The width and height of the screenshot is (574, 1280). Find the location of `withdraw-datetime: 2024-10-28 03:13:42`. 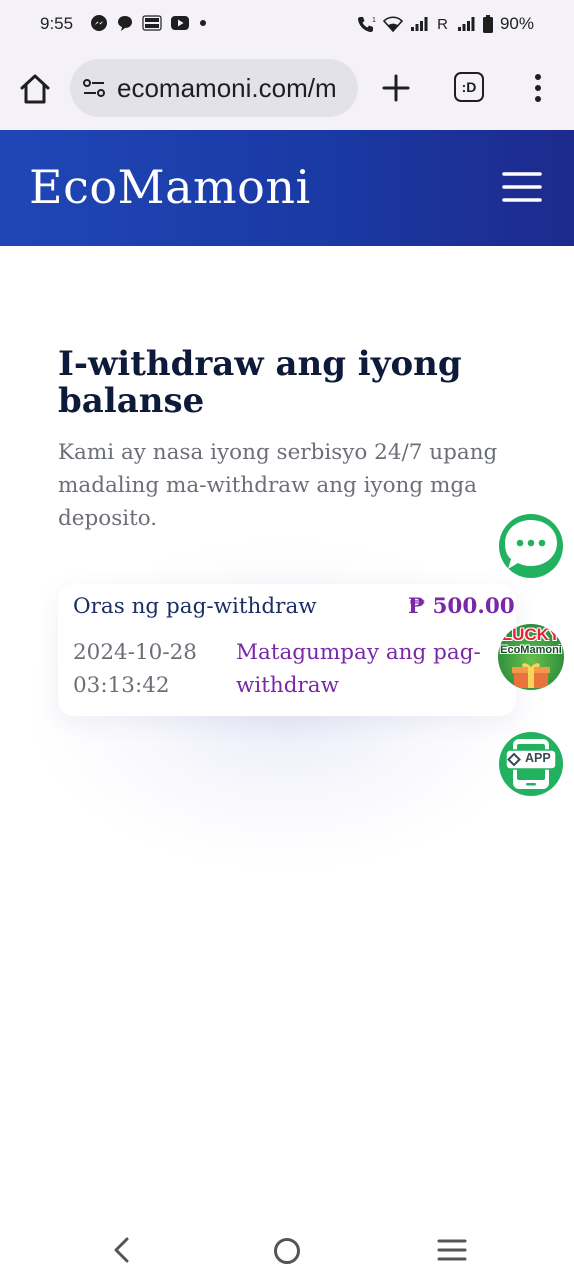

withdraw-datetime: 2024-10-28 03:13:42 is located at coordinates (135, 669).